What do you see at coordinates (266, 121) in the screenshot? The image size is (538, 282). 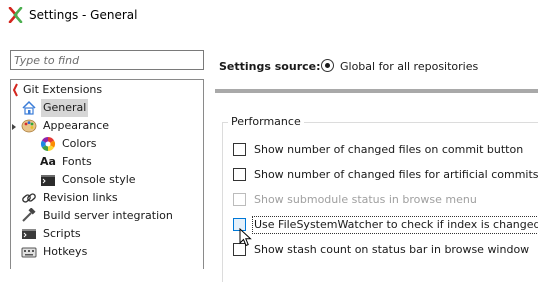 I see `performance-group-title: Performance` at bounding box center [266, 121].